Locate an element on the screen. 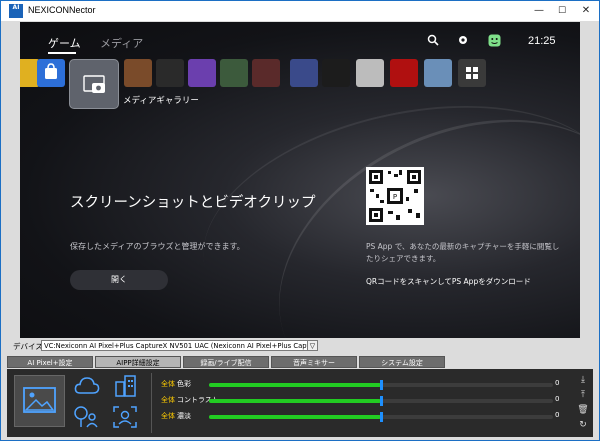  contrast-slider is located at coordinates (381, 401).